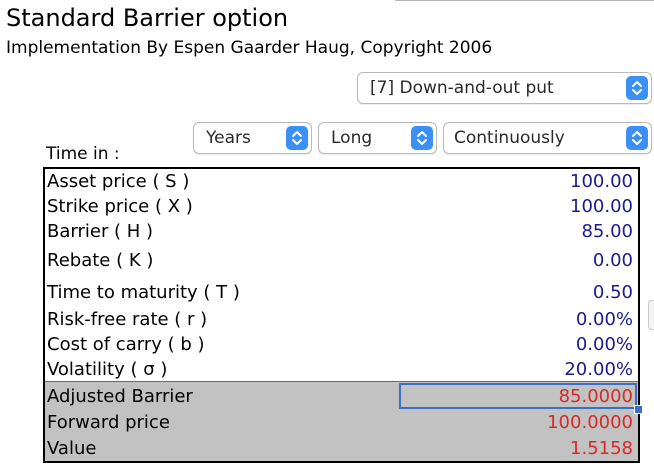 The width and height of the screenshot is (654, 470). I want to click on input-label: Risk-free rate ( r ), so click(127, 319).